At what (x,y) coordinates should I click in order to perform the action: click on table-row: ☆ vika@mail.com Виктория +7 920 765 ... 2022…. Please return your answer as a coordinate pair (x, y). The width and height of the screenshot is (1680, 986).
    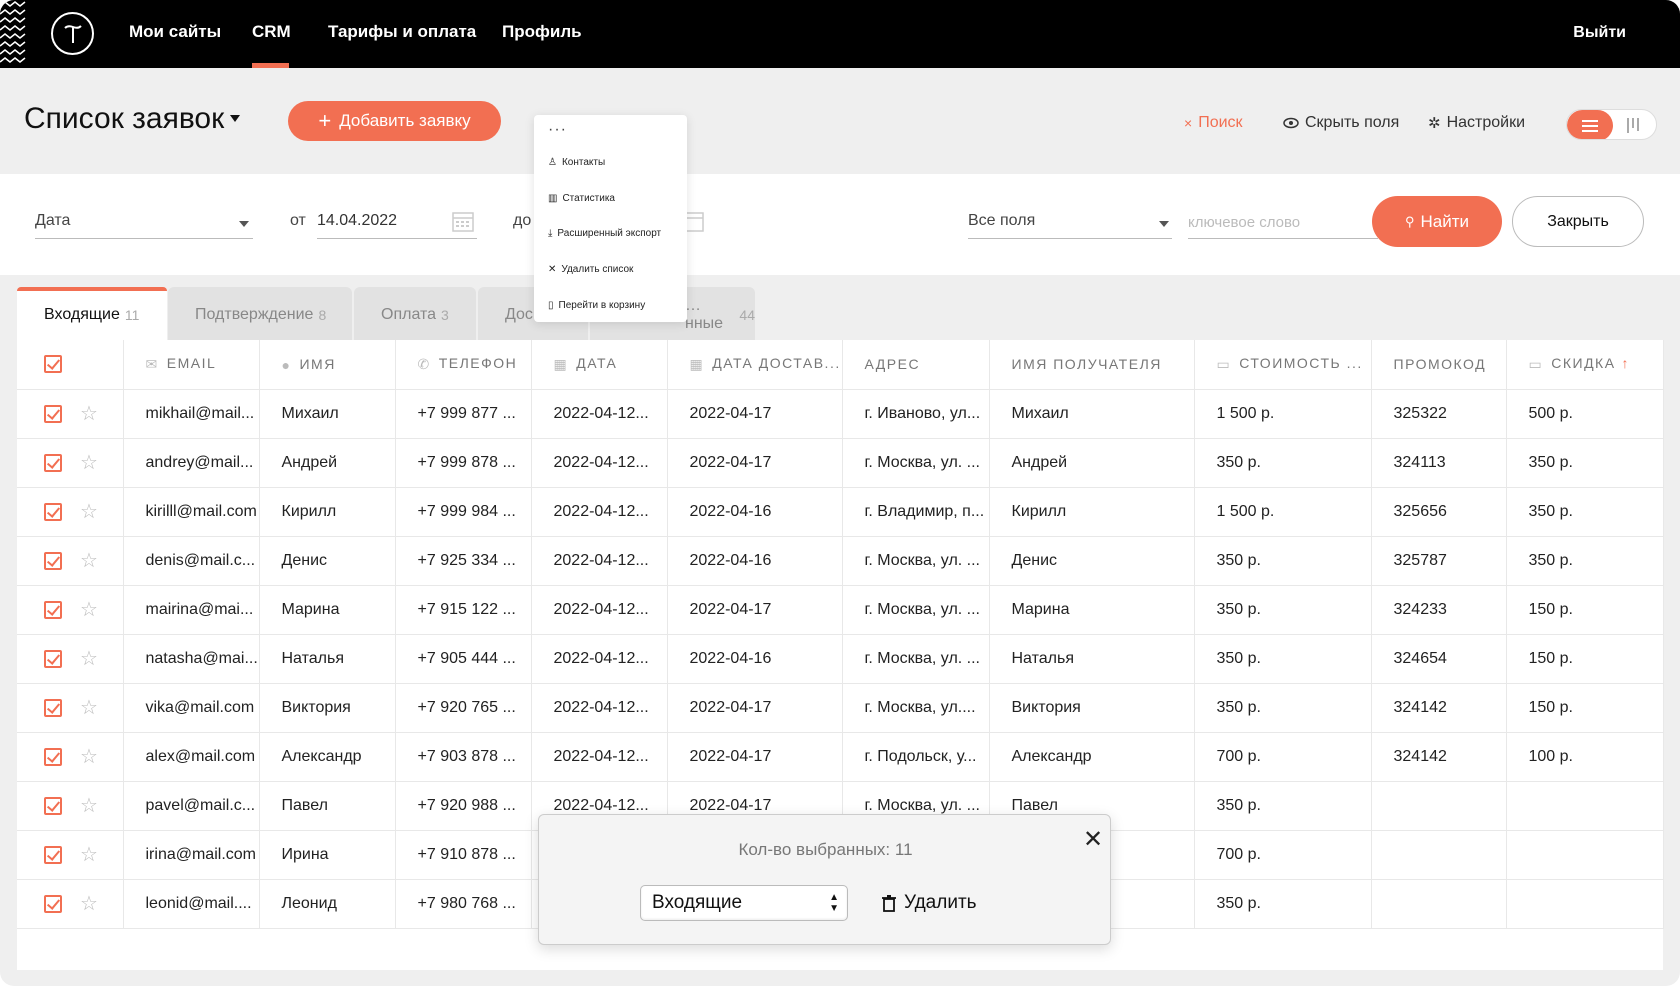
    Looking at the image, I should click on (840, 708).